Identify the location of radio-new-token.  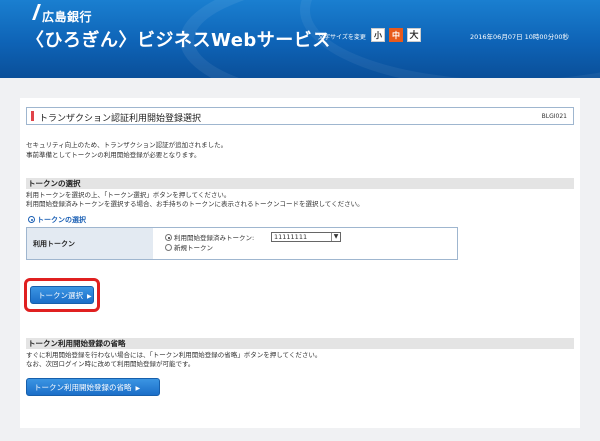
(168, 247).